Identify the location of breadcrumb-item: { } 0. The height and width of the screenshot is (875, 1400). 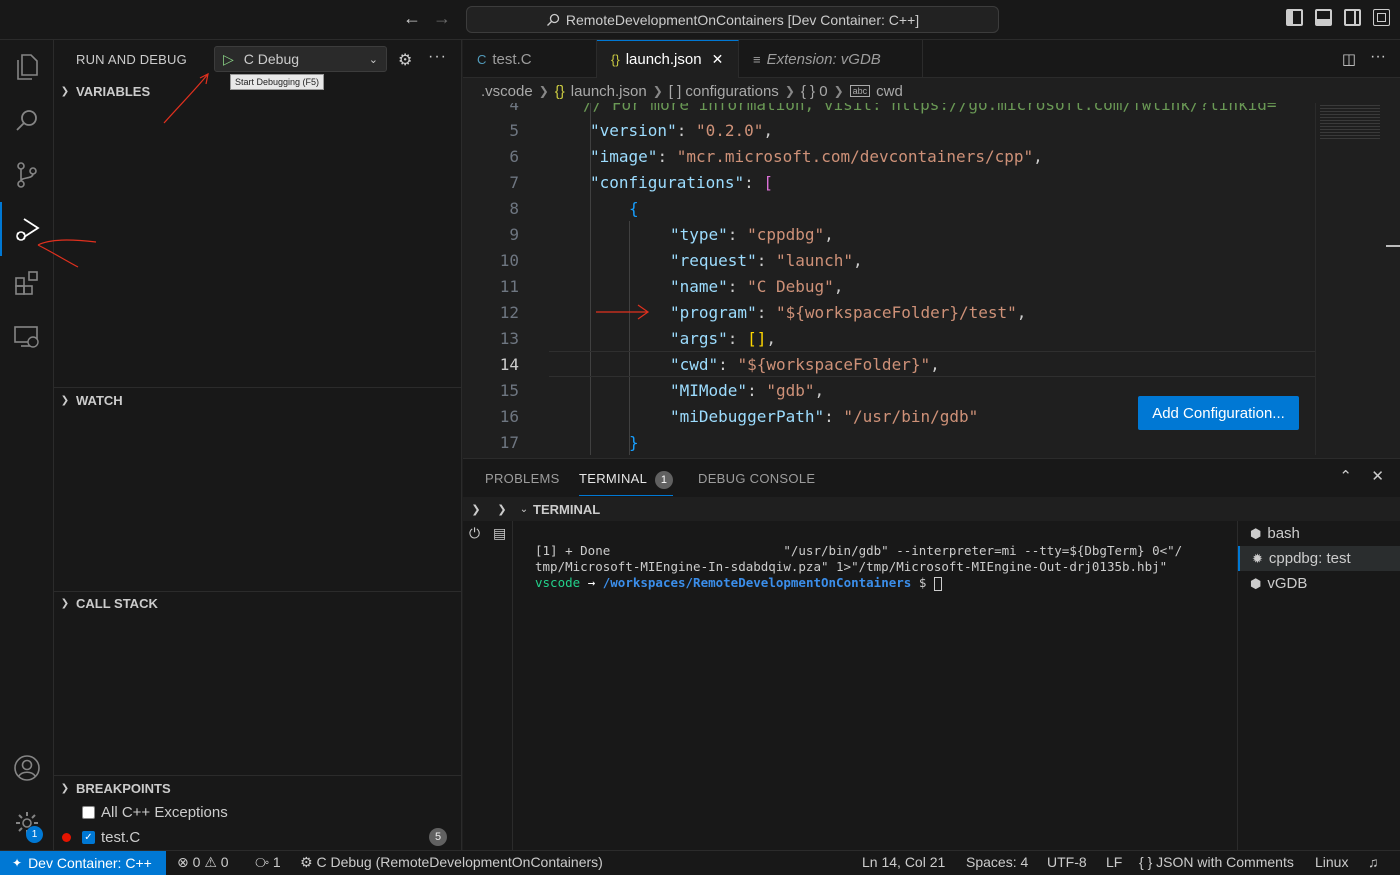
(814, 91).